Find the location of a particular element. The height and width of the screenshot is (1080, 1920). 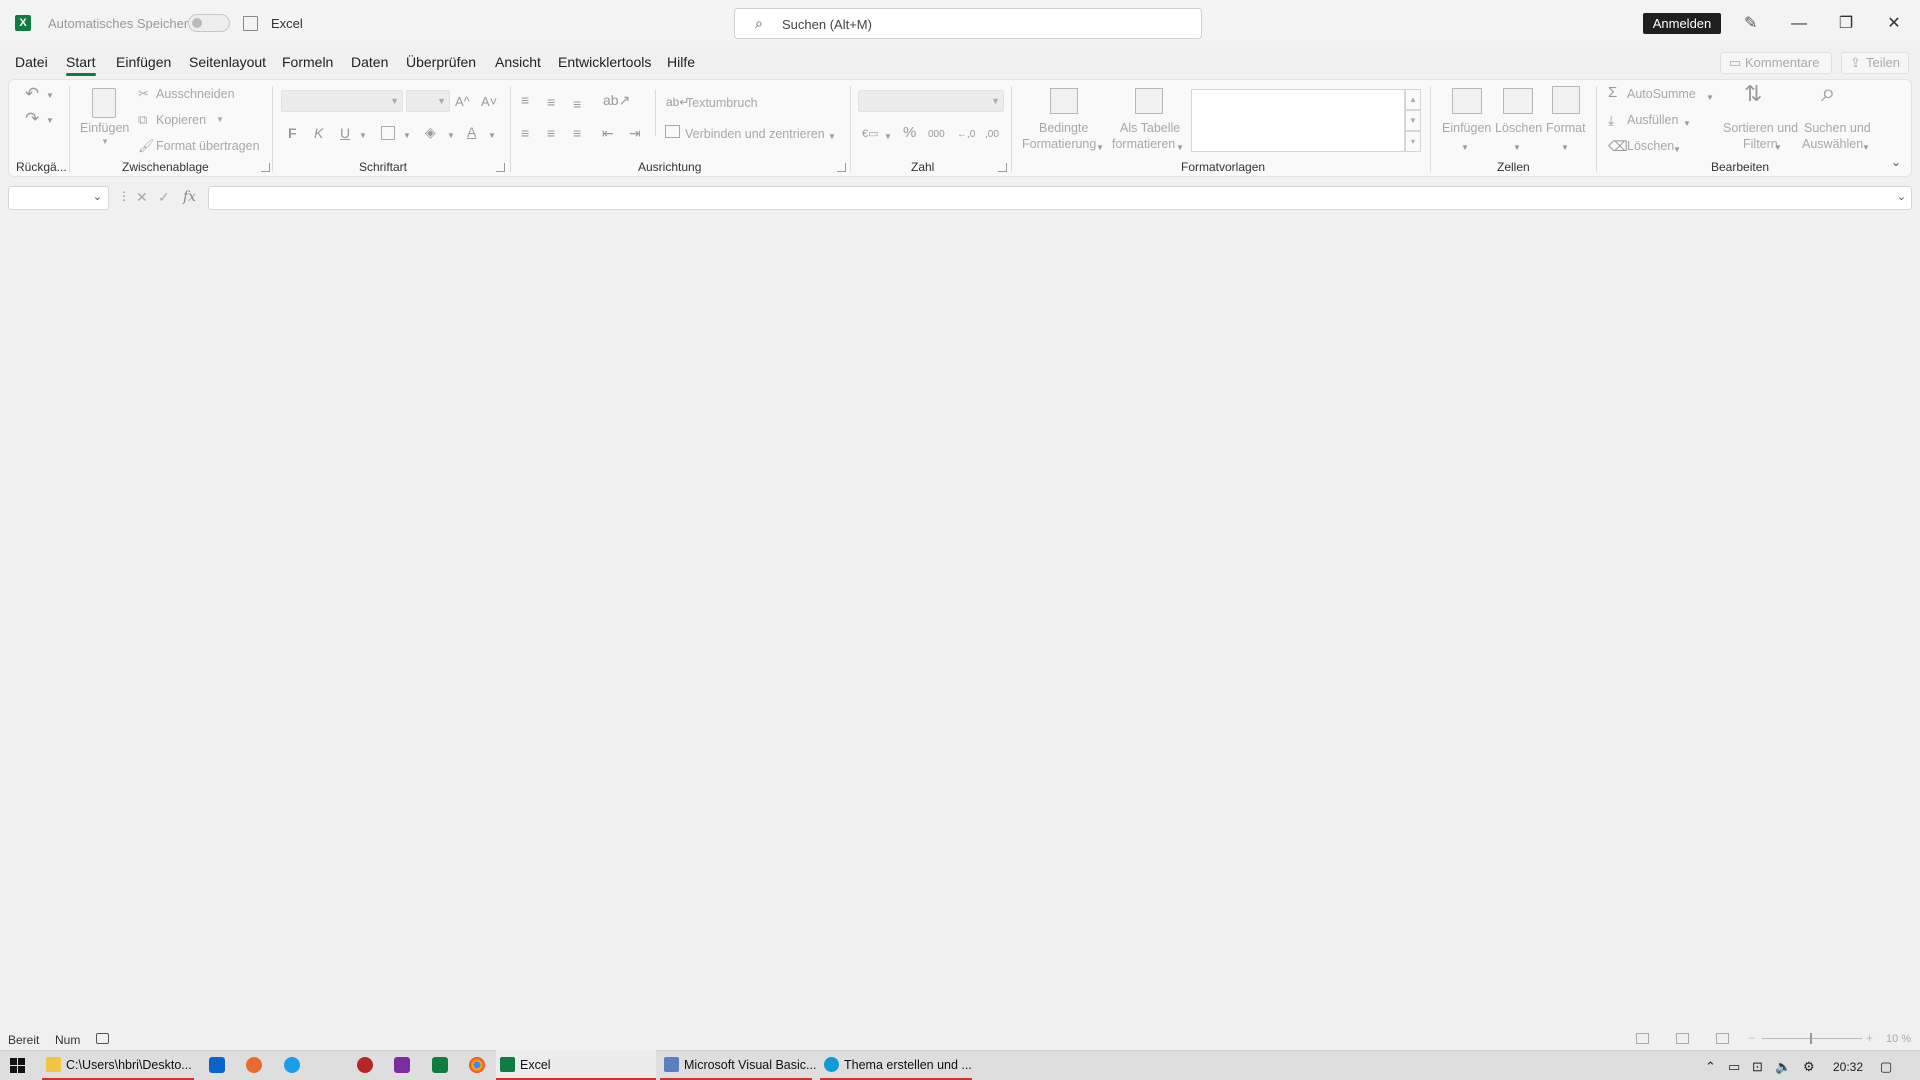

number-format-combo: ▼ is located at coordinates (931, 101).